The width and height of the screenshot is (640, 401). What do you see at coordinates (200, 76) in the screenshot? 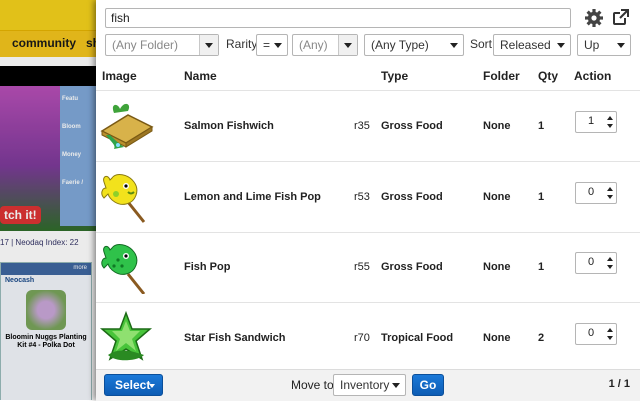
I see `column-header-name: Name` at bounding box center [200, 76].